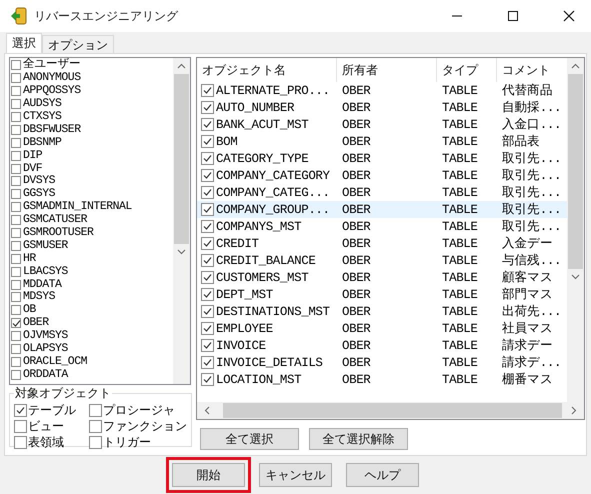  What do you see at coordinates (249, 439) in the screenshot?
I see `button: 全て選択` at bounding box center [249, 439].